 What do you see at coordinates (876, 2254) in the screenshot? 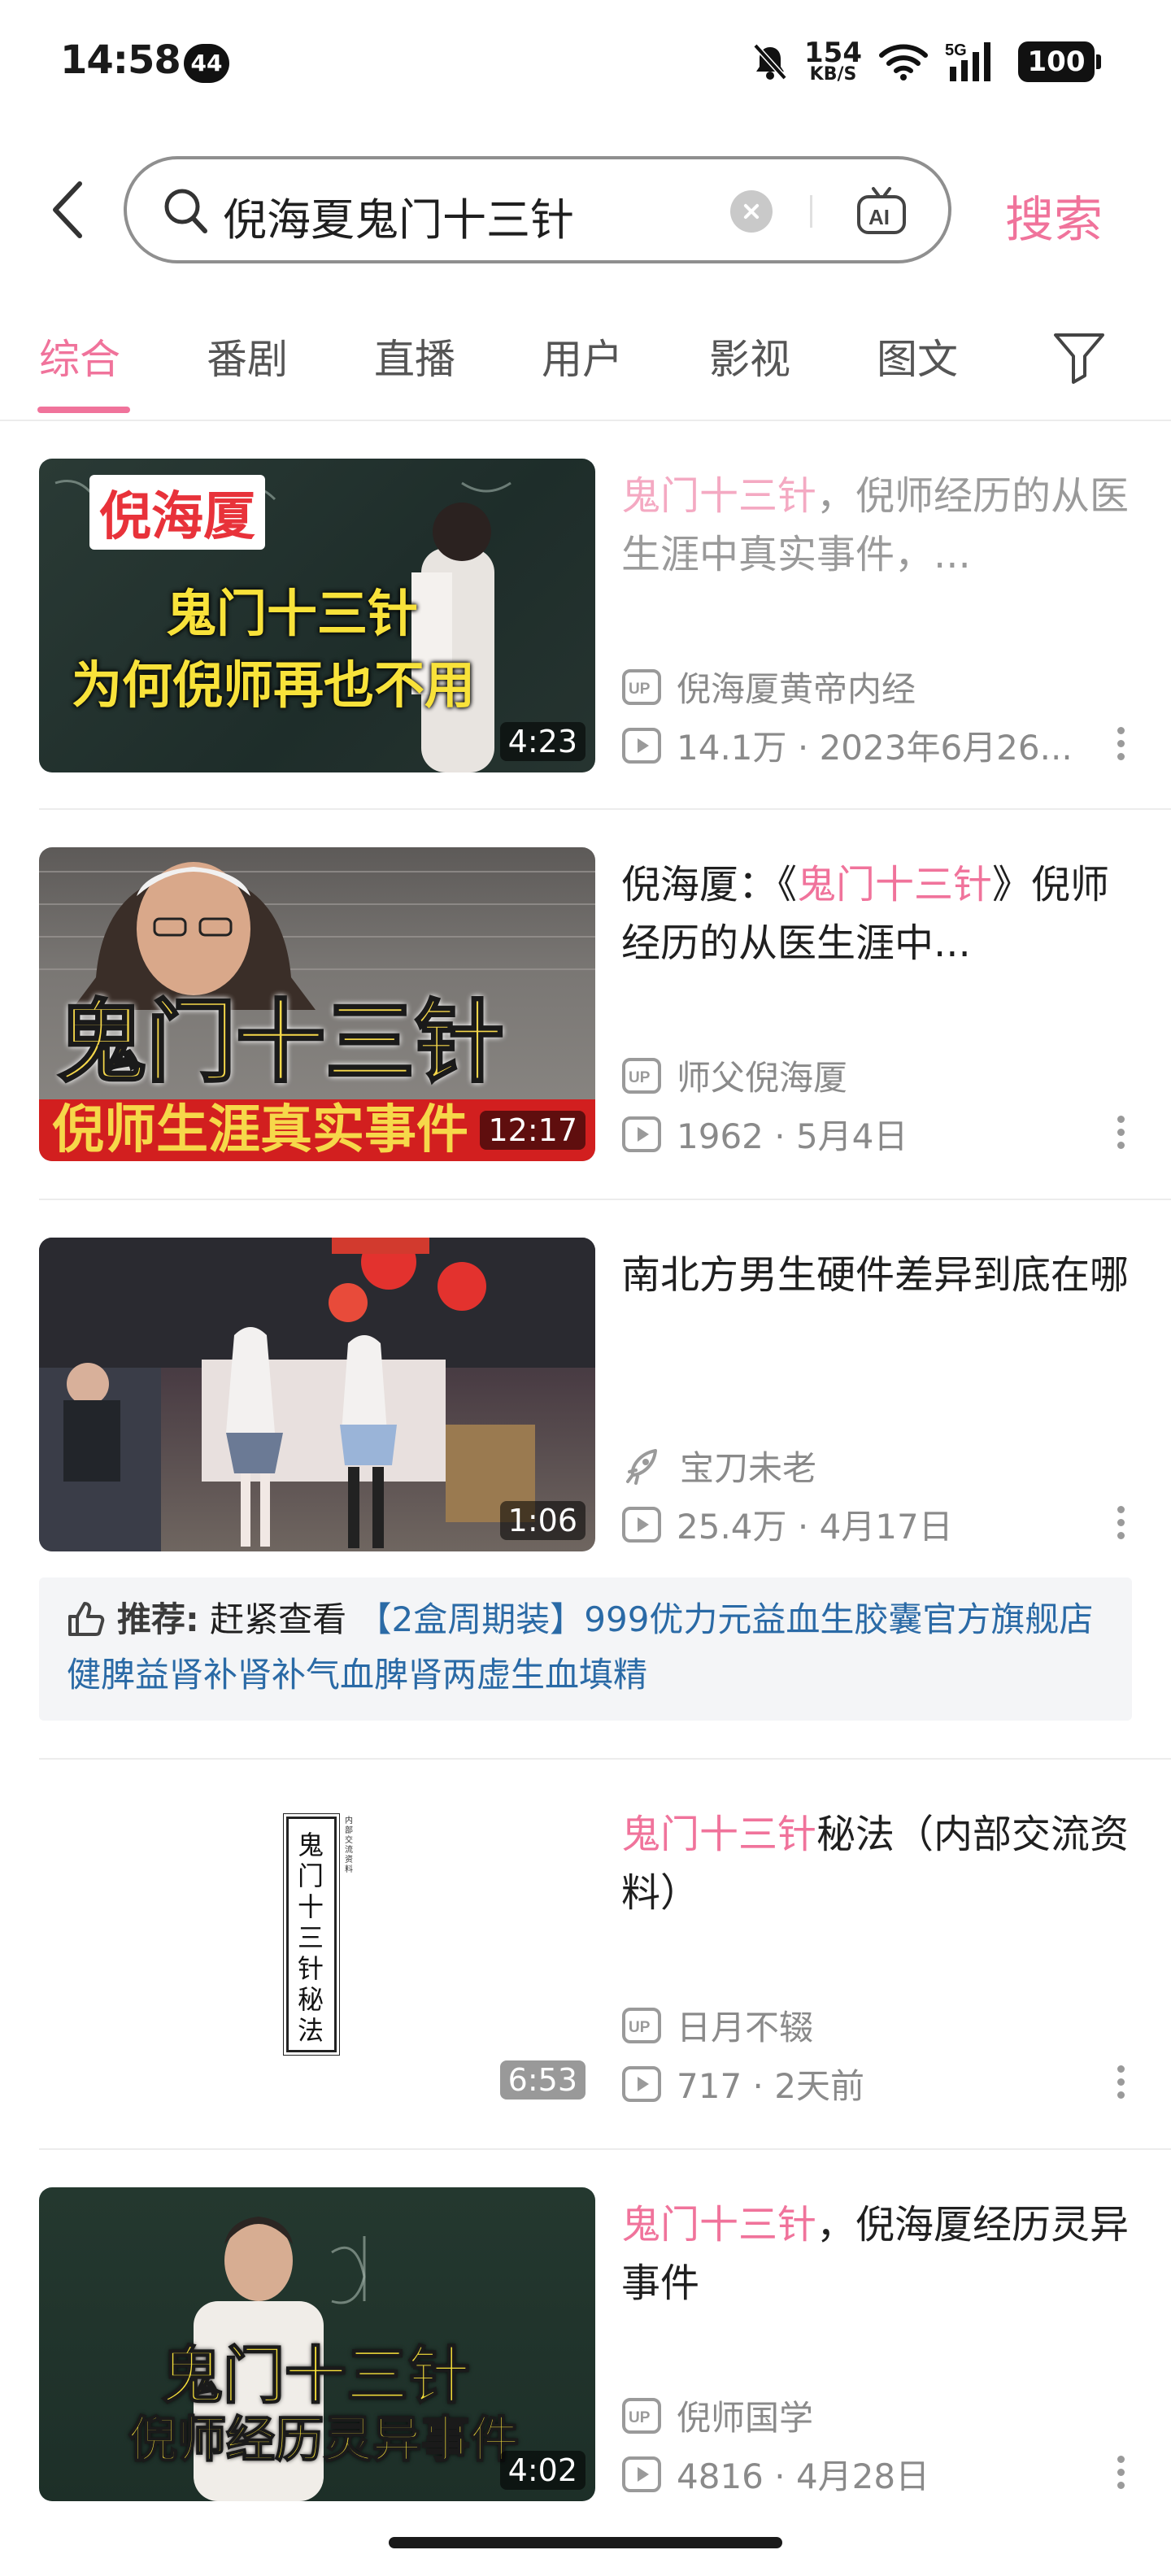
I see `video-title: 鬼门十三针，倪海厦经历灵异事件` at bounding box center [876, 2254].